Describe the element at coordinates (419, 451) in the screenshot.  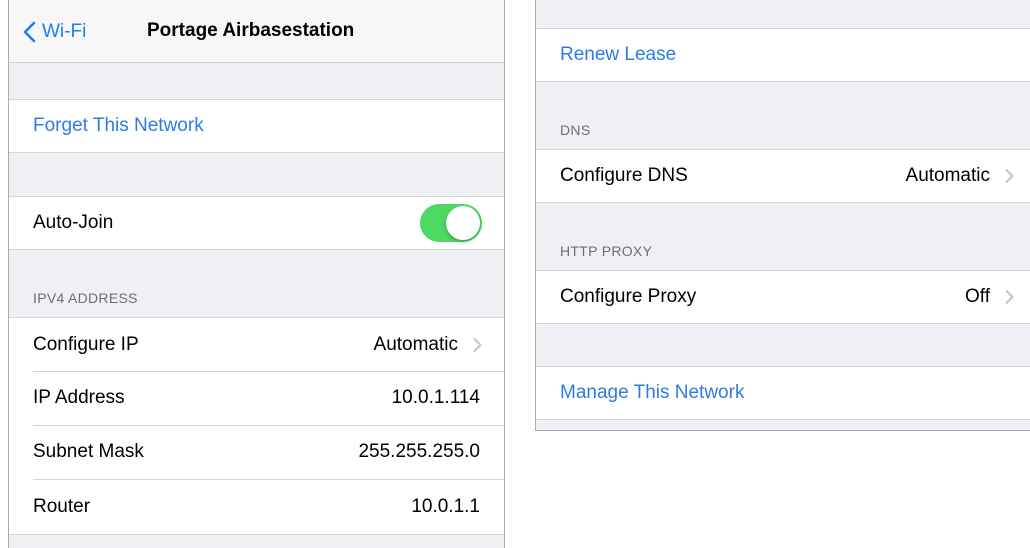
I see `subnet-mask-value: 255.255.255.0` at that location.